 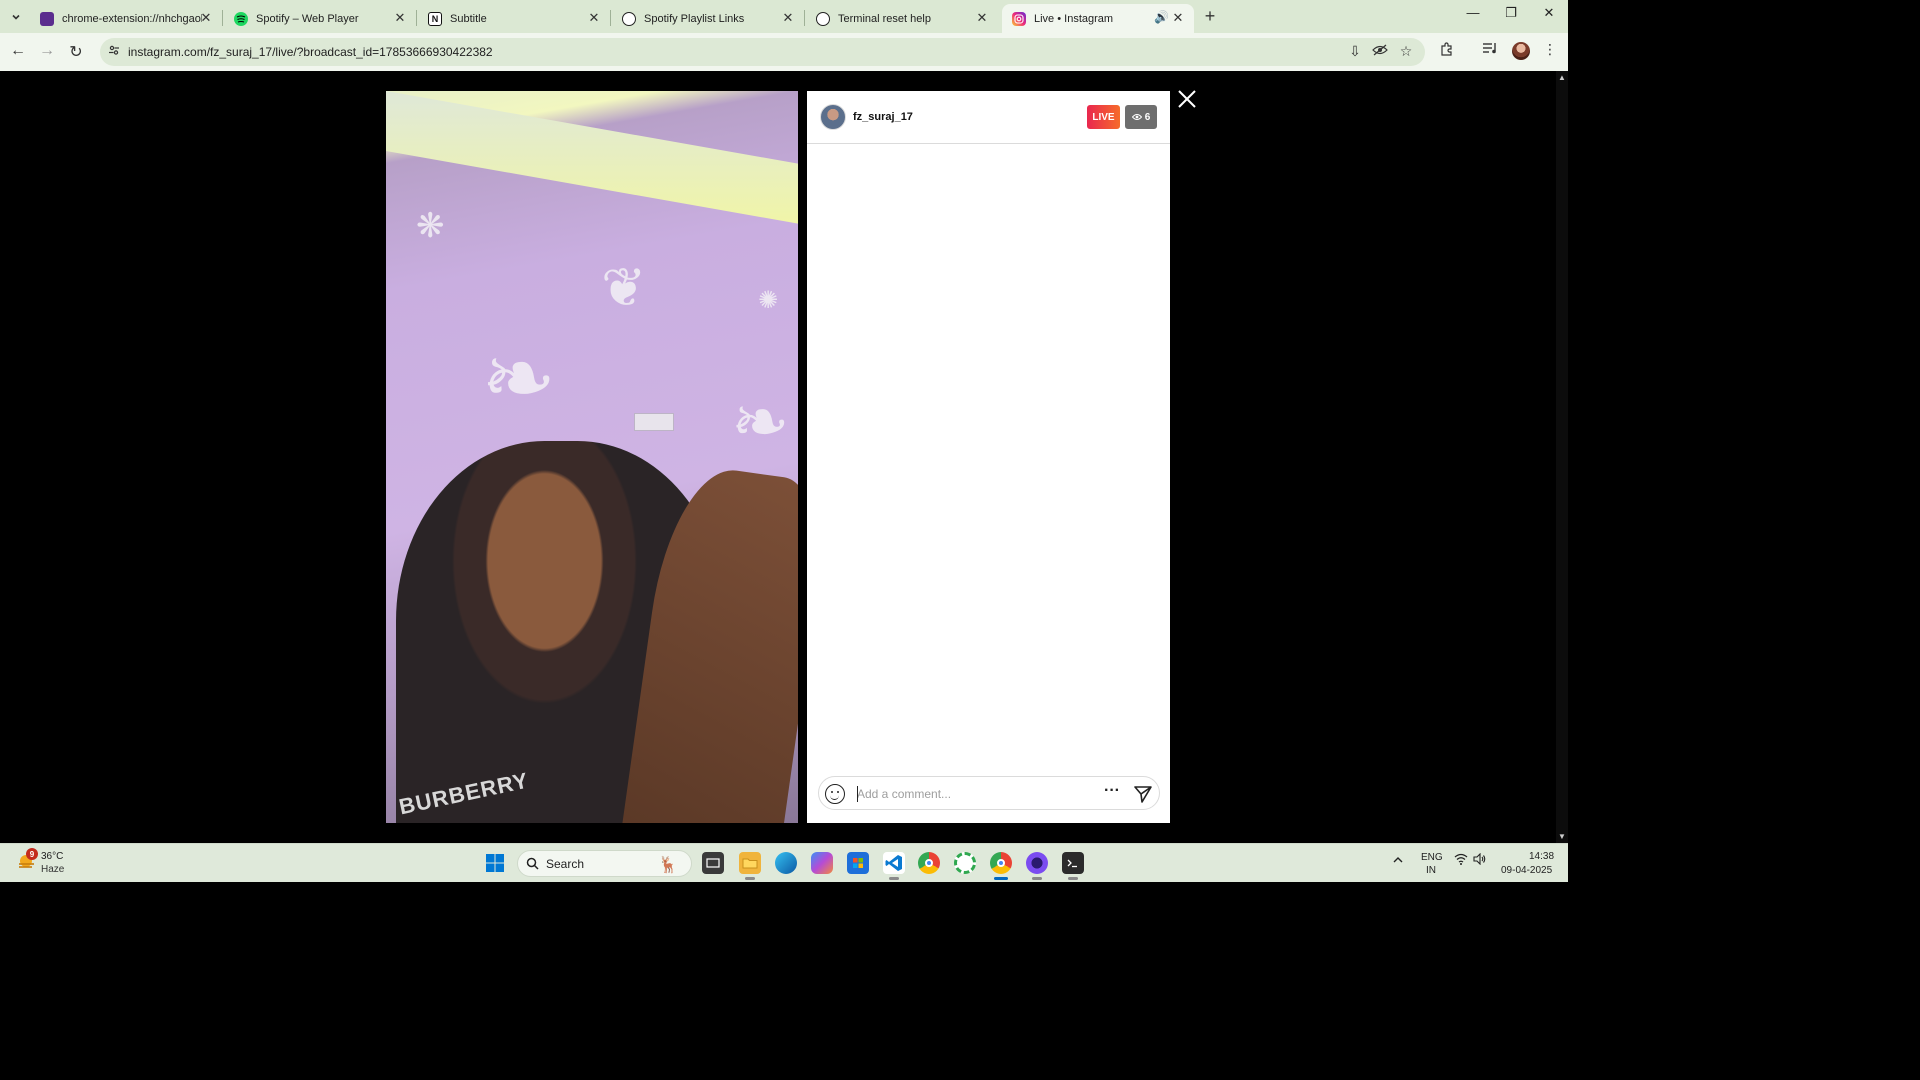 What do you see at coordinates (833, 117) in the screenshot?
I see `broadcaster-avatar` at bounding box center [833, 117].